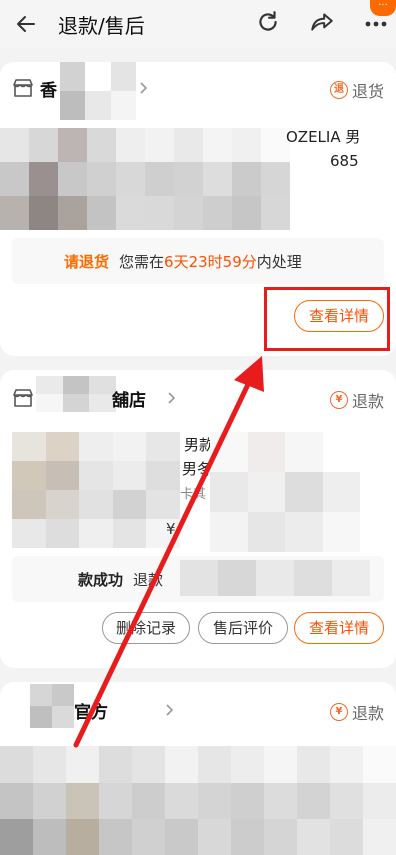 The width and height of the screenshot is (396, 855). Describe the element at coordinates (101, 579) in the screenshot. I see `result-label: 款成功` at that location.